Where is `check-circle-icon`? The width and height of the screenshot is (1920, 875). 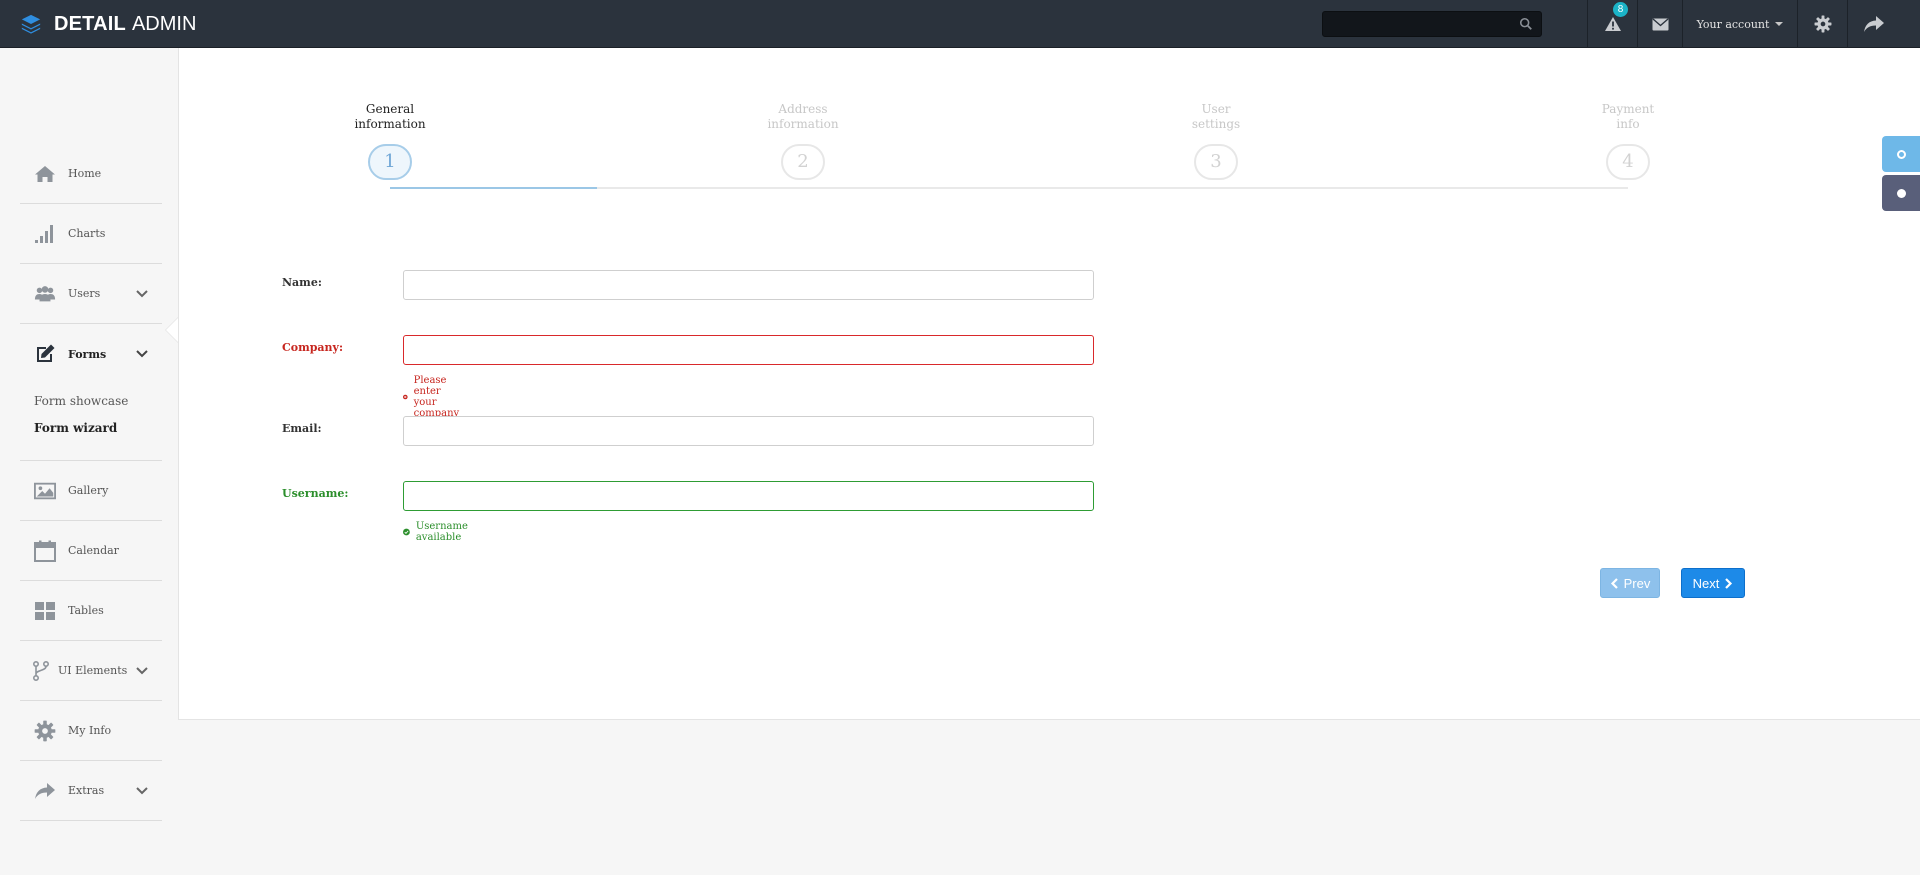 check-circle-icon is located at coordinates (406, 532).